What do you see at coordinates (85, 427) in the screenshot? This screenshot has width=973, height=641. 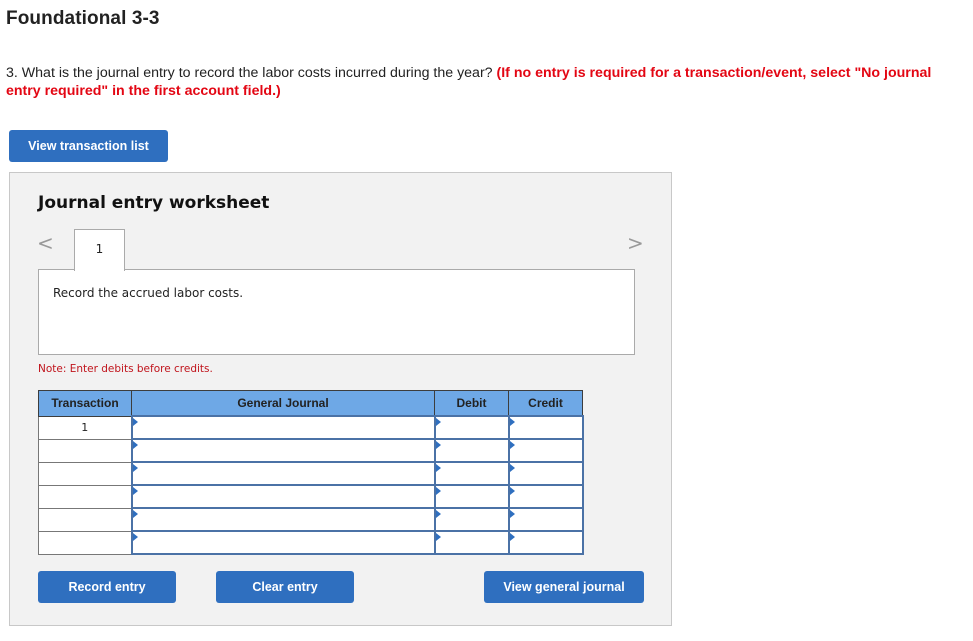 I see `transaction-cell: 1` at bounding box center [85, 427].